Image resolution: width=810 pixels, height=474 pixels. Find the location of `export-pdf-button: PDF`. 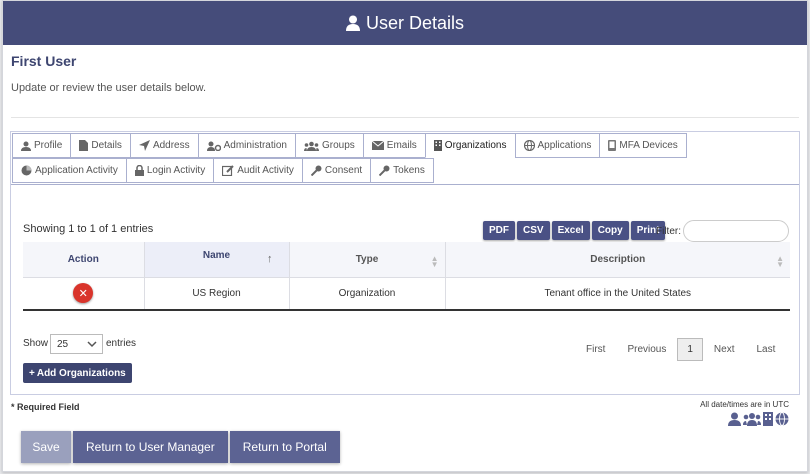

export-pdf-button: PDF is located at coordinates (499, 230).